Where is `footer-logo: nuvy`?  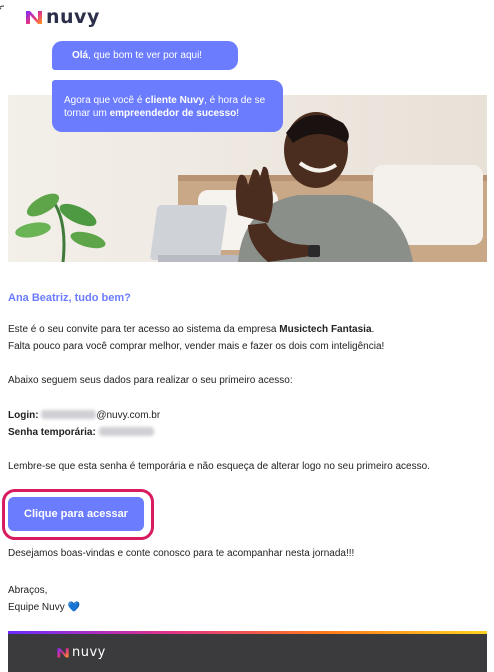 footer-logo: nuvy is located at coordinates (81, 652).